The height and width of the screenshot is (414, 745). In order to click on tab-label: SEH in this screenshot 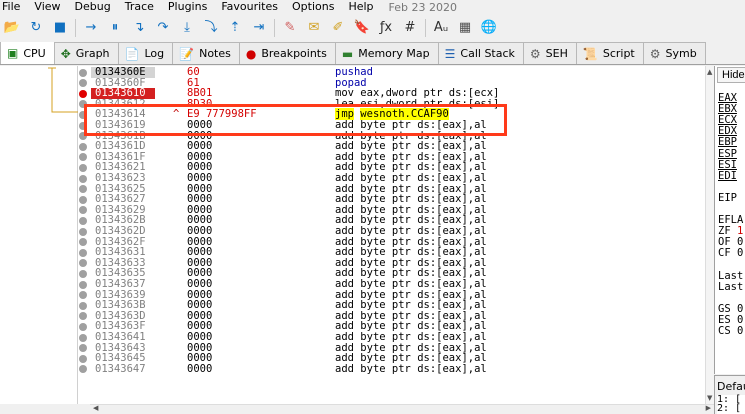, I will do `click(556, 53)`.